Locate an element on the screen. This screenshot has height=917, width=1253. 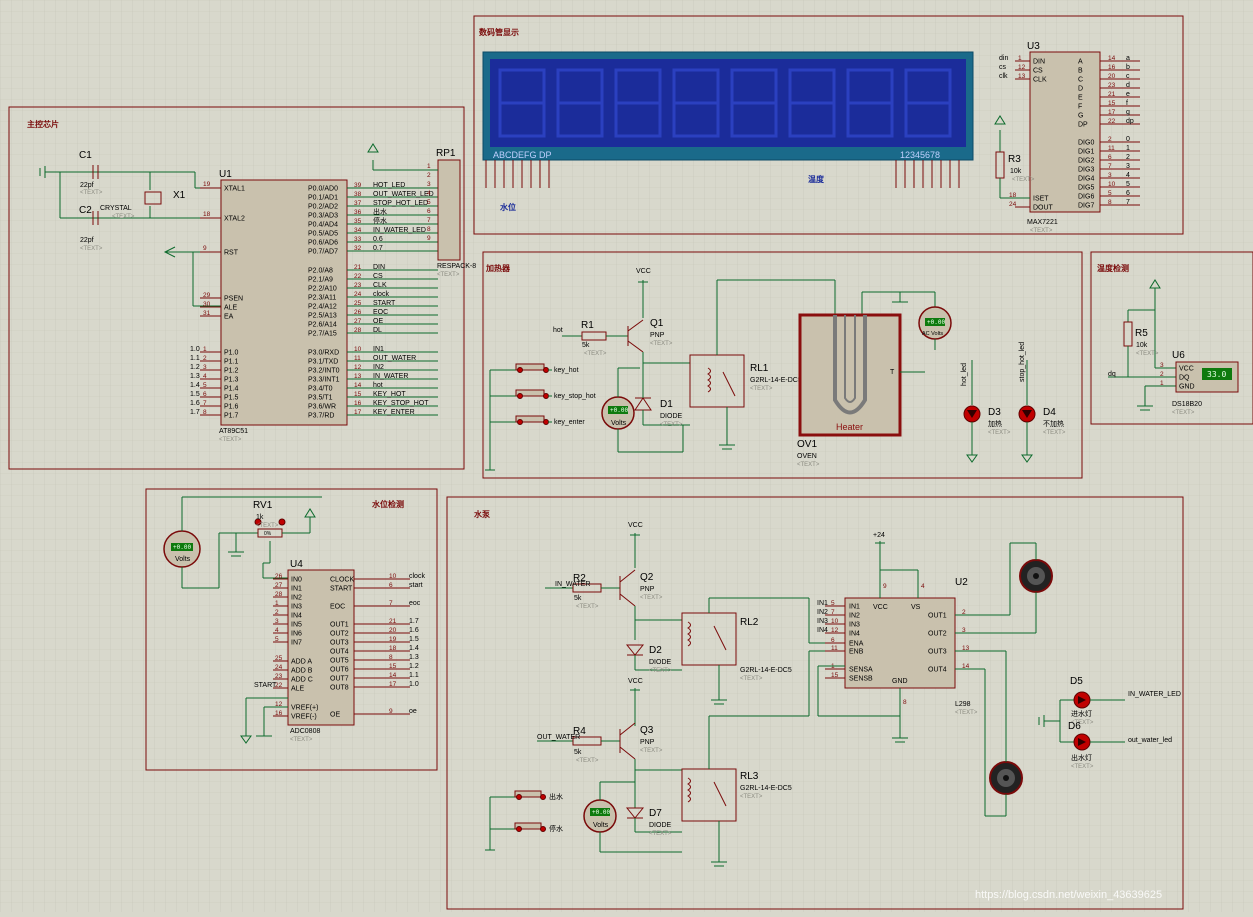
d2-ref: D2 is located at coordinates (655, 650).